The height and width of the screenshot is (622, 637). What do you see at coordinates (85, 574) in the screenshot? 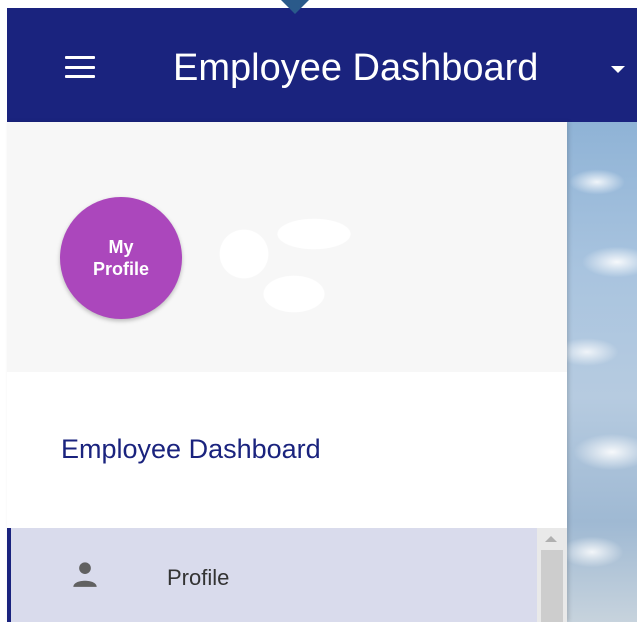
I see `person-icon` at bounding box center [85, 574].